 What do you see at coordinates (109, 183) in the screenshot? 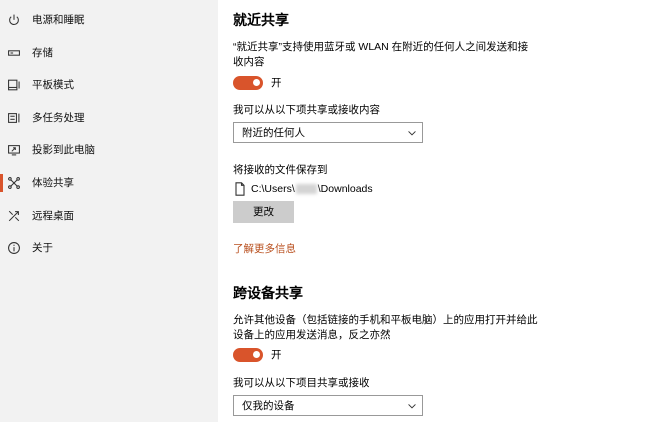
I see `sidebar-item-shared-experiences: 体验共享` at bounding box center [109, 183].